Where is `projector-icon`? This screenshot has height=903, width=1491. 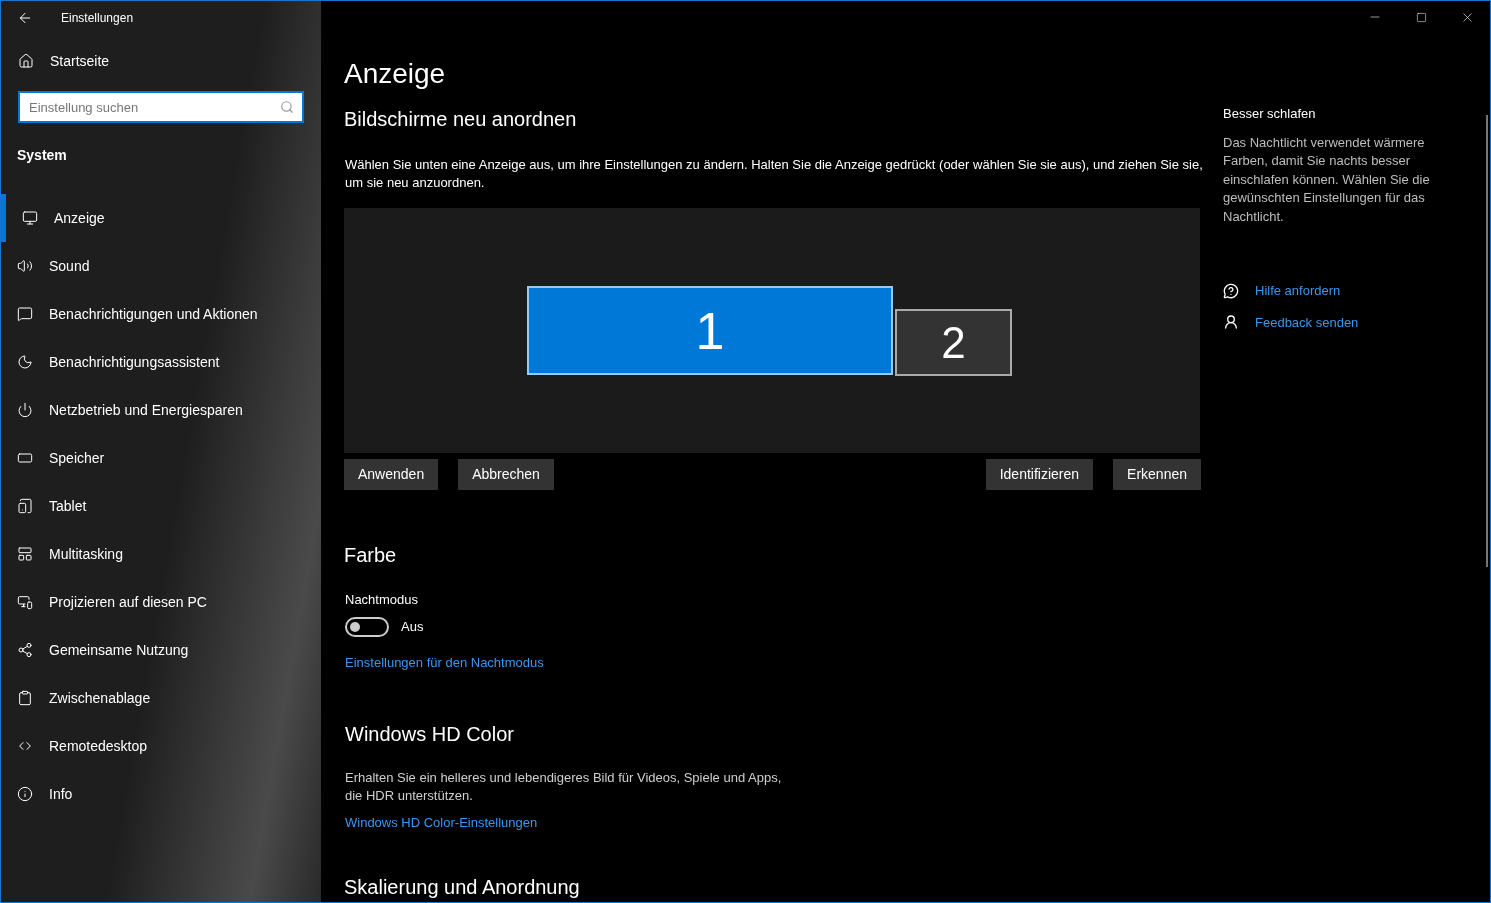 projector-icon is located at coordinates (25, 602).